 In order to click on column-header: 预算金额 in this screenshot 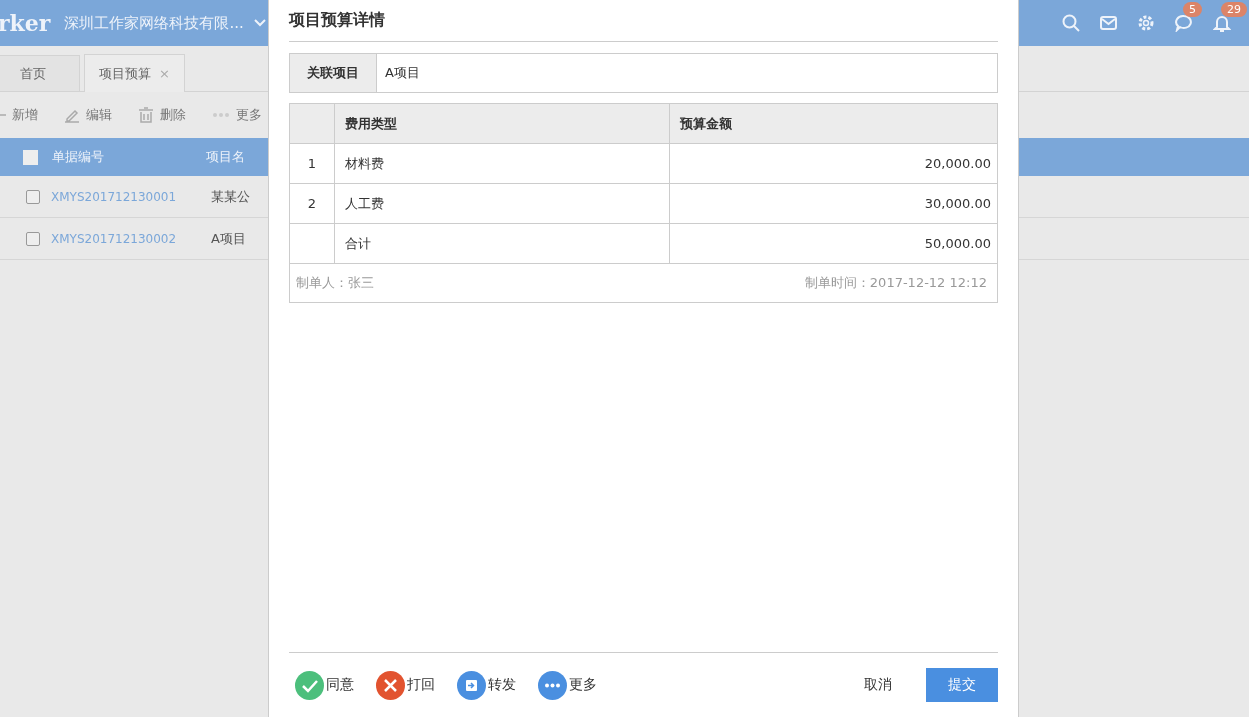, I will do `click(833, 123)`.